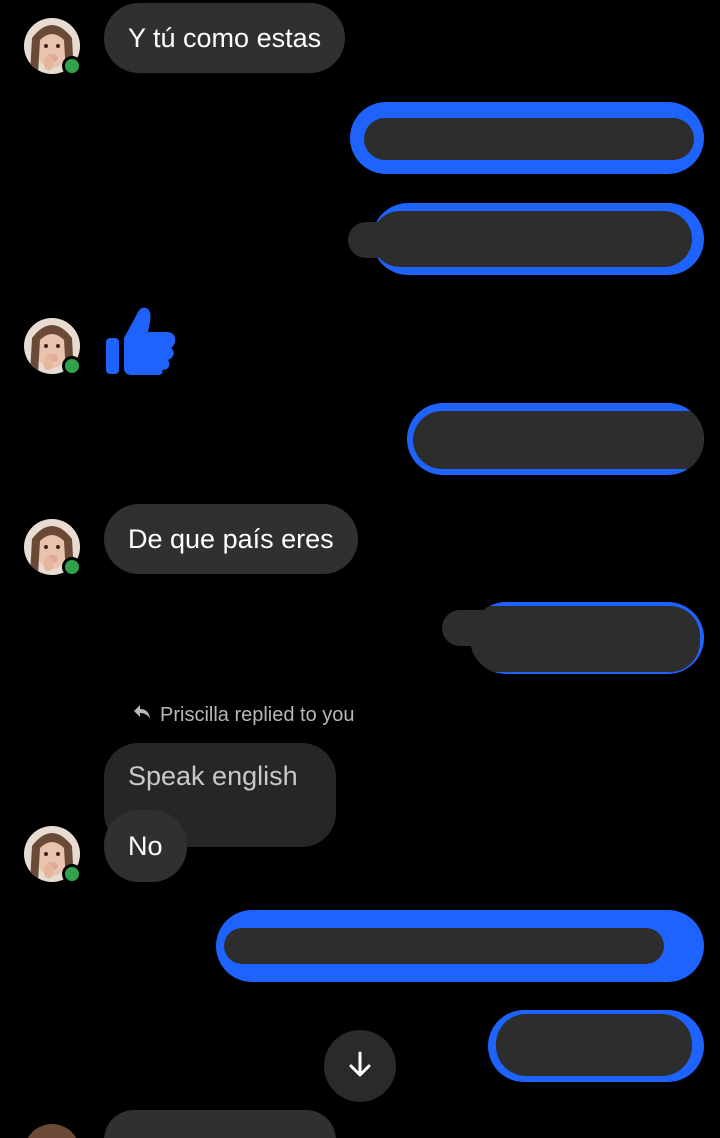 The image size is (720, 1138). I want to click on quoted-message-text: Speak english, so click(213, 776).